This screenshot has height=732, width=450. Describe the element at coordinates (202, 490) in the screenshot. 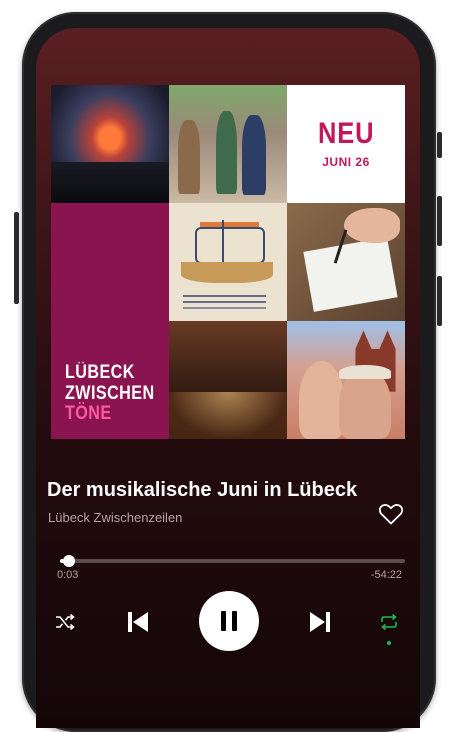

I see `track-title: Der musikalische Juni in Lübeck` at that location.